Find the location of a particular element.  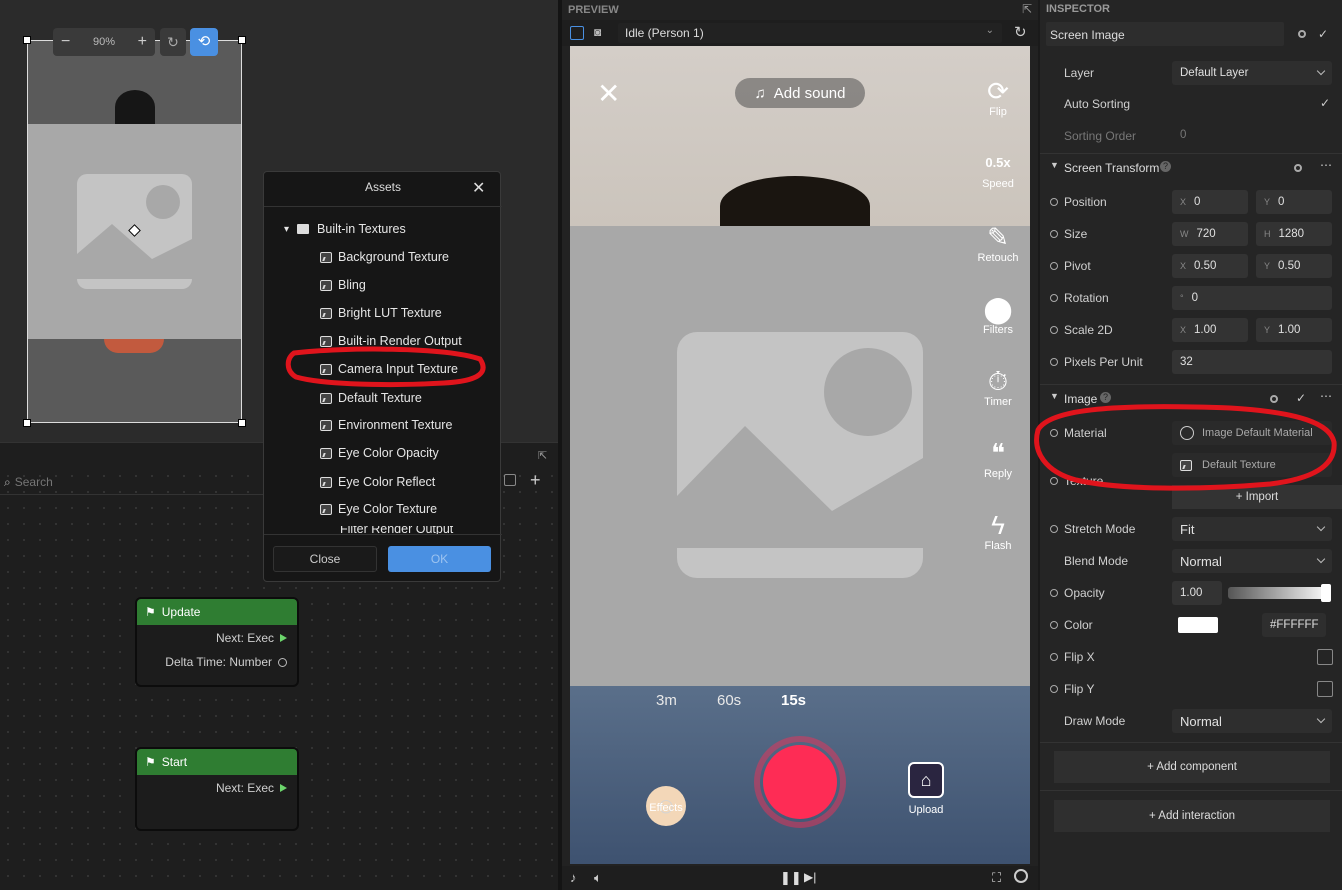

pause-icon: ❚❚ is located at coordinates (791, 878).